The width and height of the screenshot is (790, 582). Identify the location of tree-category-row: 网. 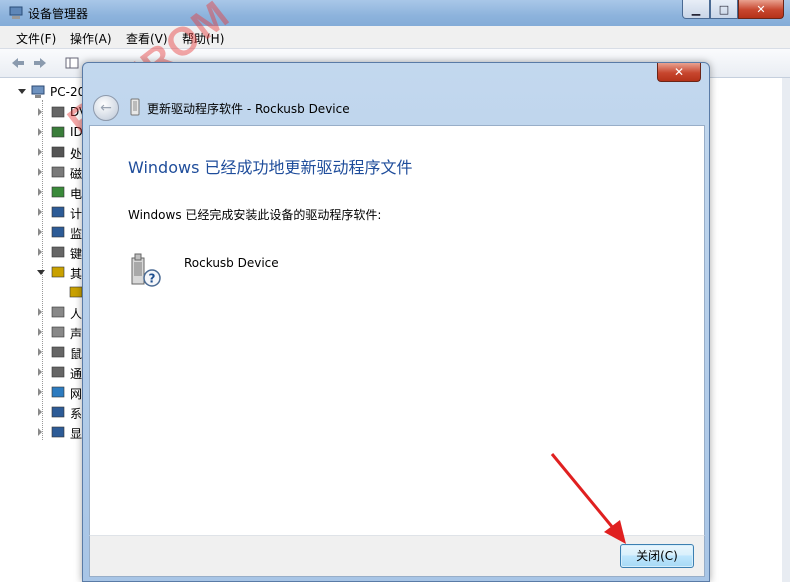
(45, 392).